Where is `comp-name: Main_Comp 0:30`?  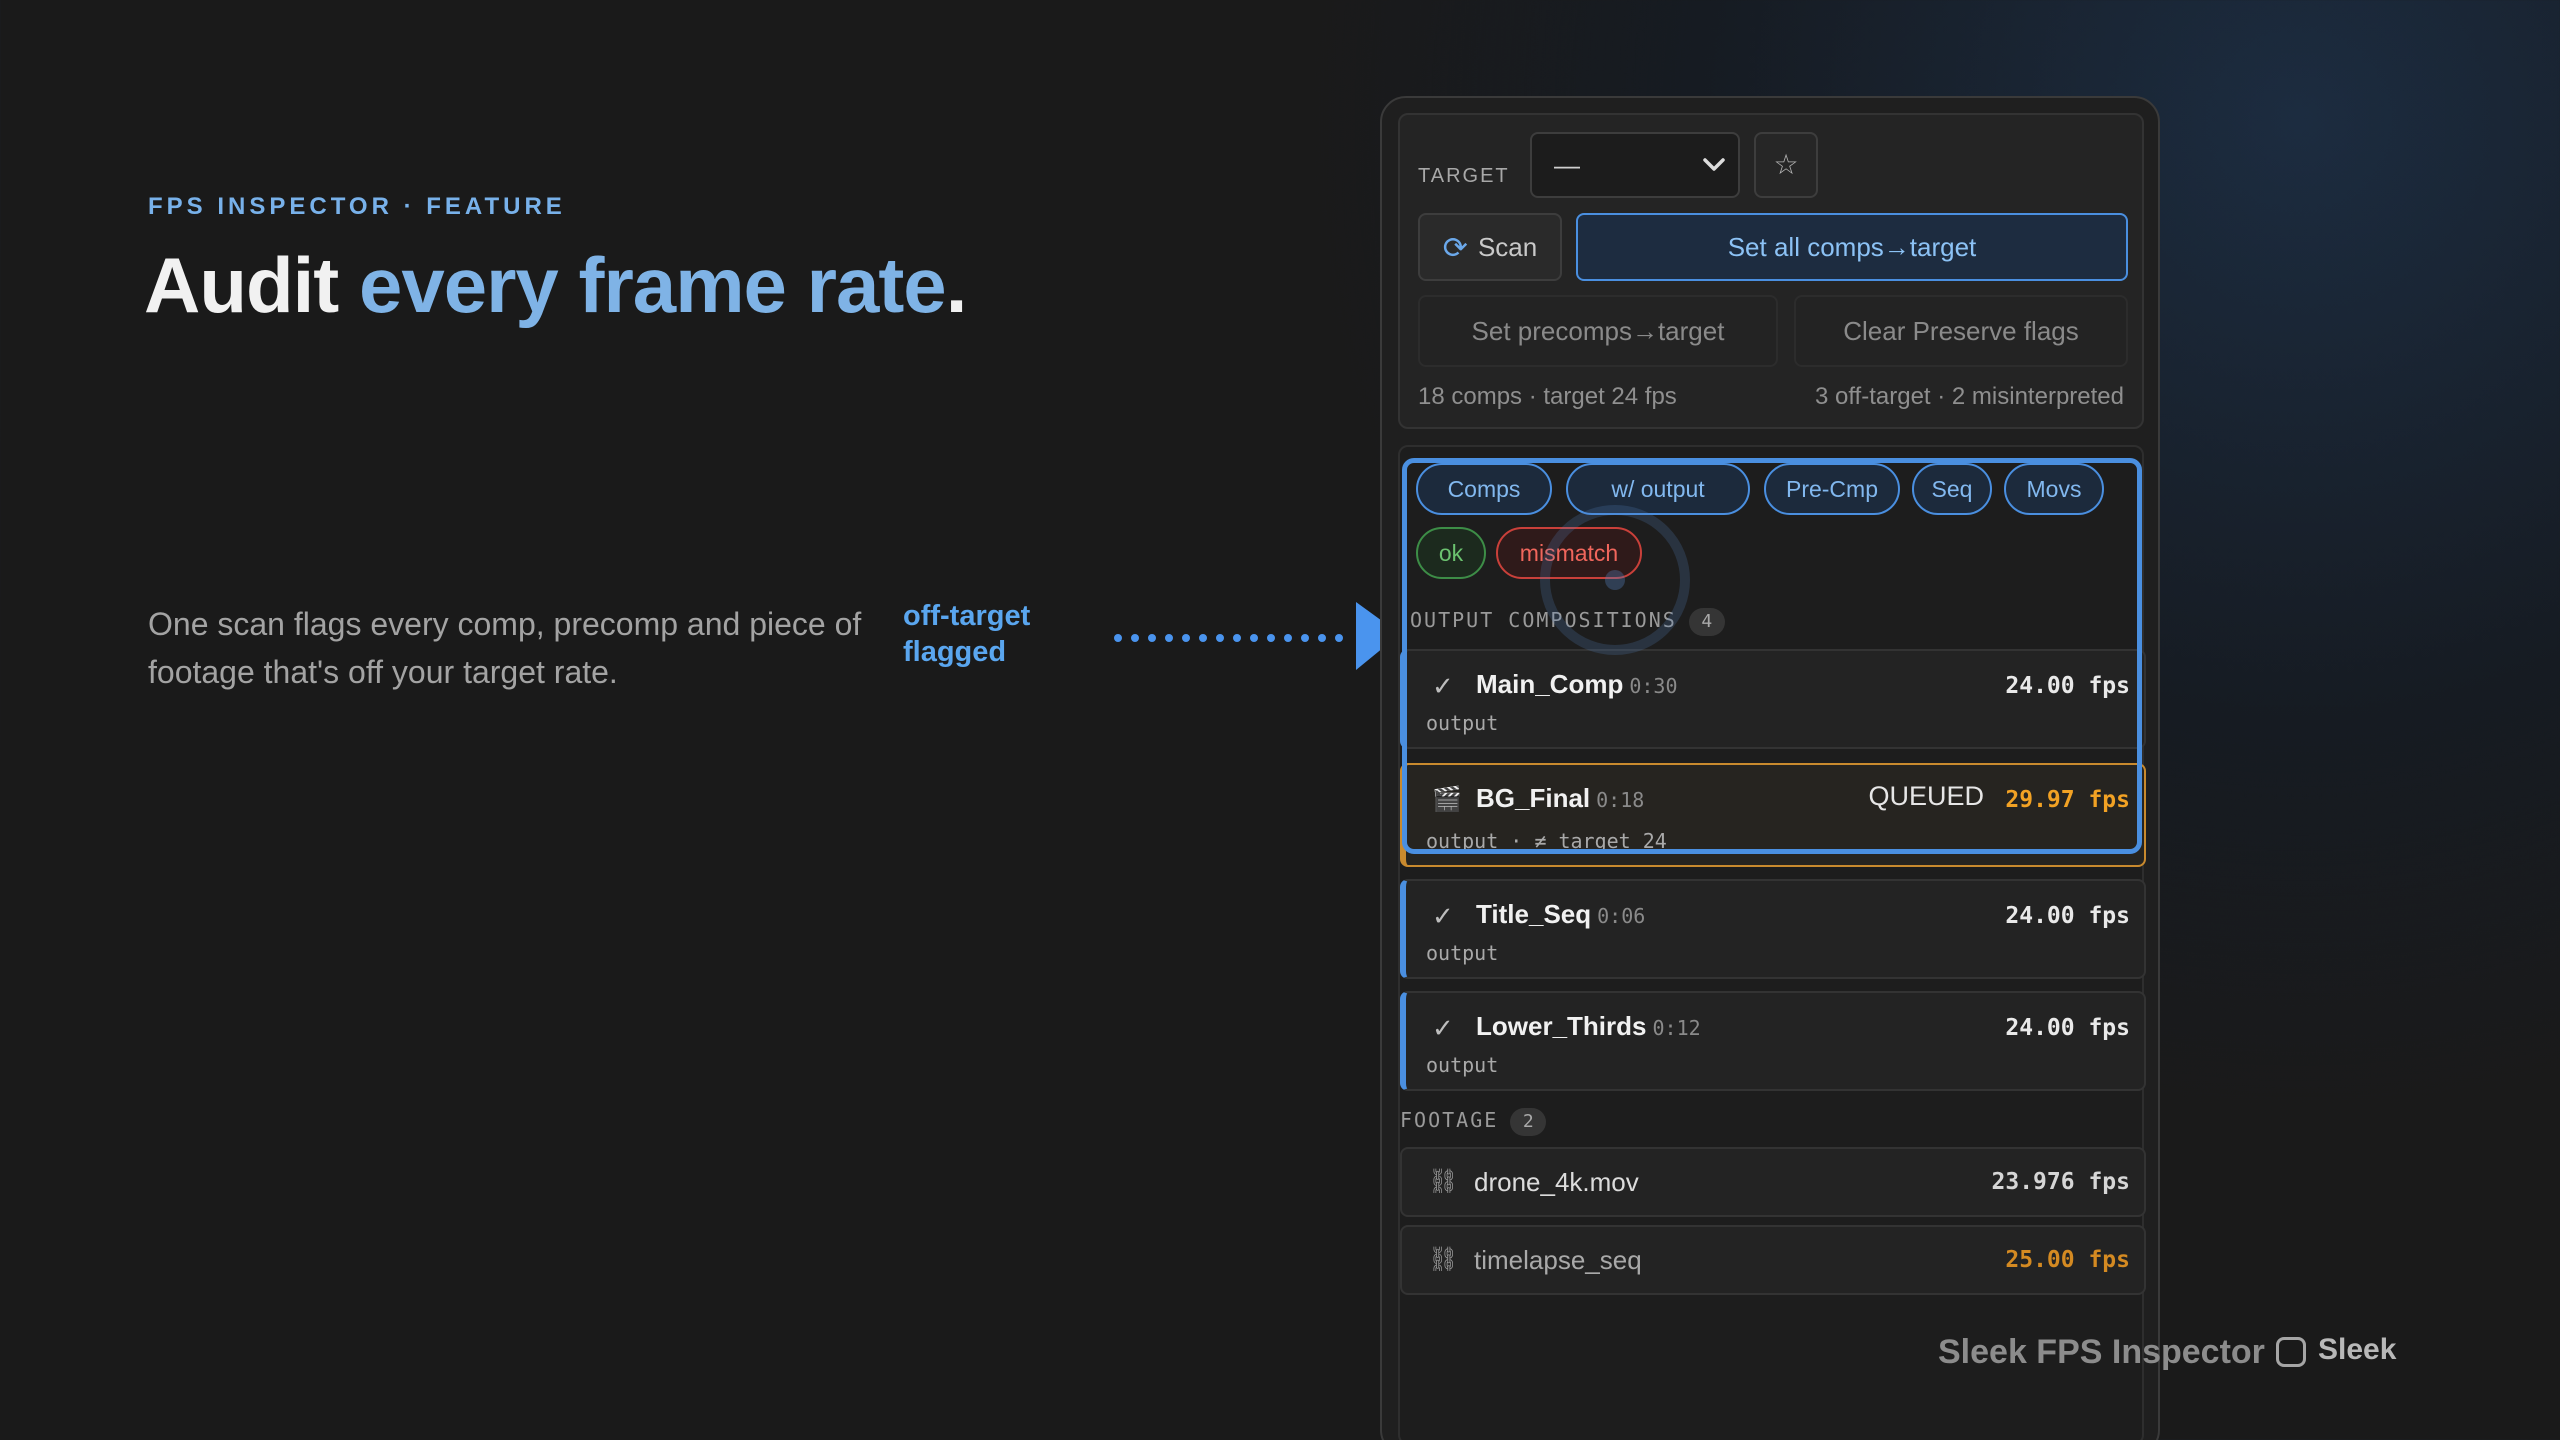
comp-name: Main_Comp 0:30 is located at coordinates (1577, 684).